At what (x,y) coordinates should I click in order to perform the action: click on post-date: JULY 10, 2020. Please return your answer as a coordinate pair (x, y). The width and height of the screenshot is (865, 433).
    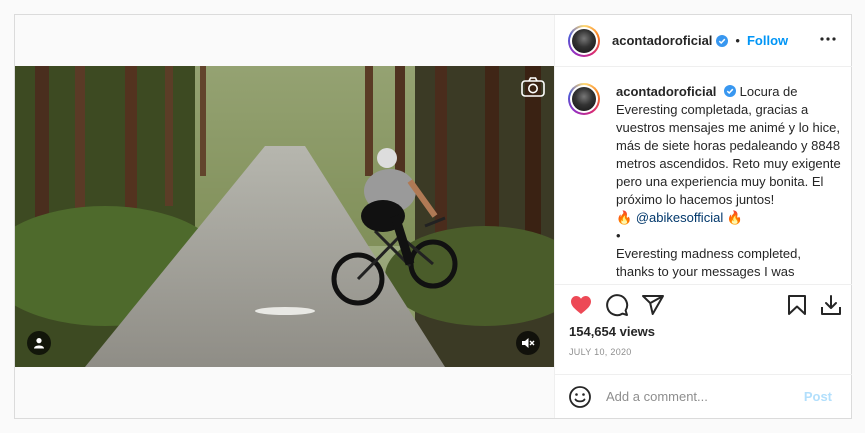
    Looking at the image, I should click on (600, 352).